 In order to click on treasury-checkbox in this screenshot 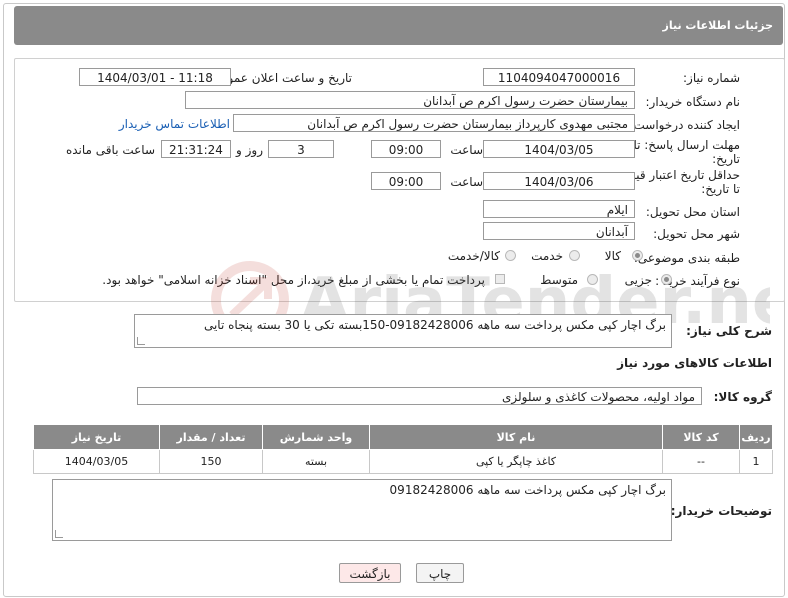, I will do `click(500, 279)`.